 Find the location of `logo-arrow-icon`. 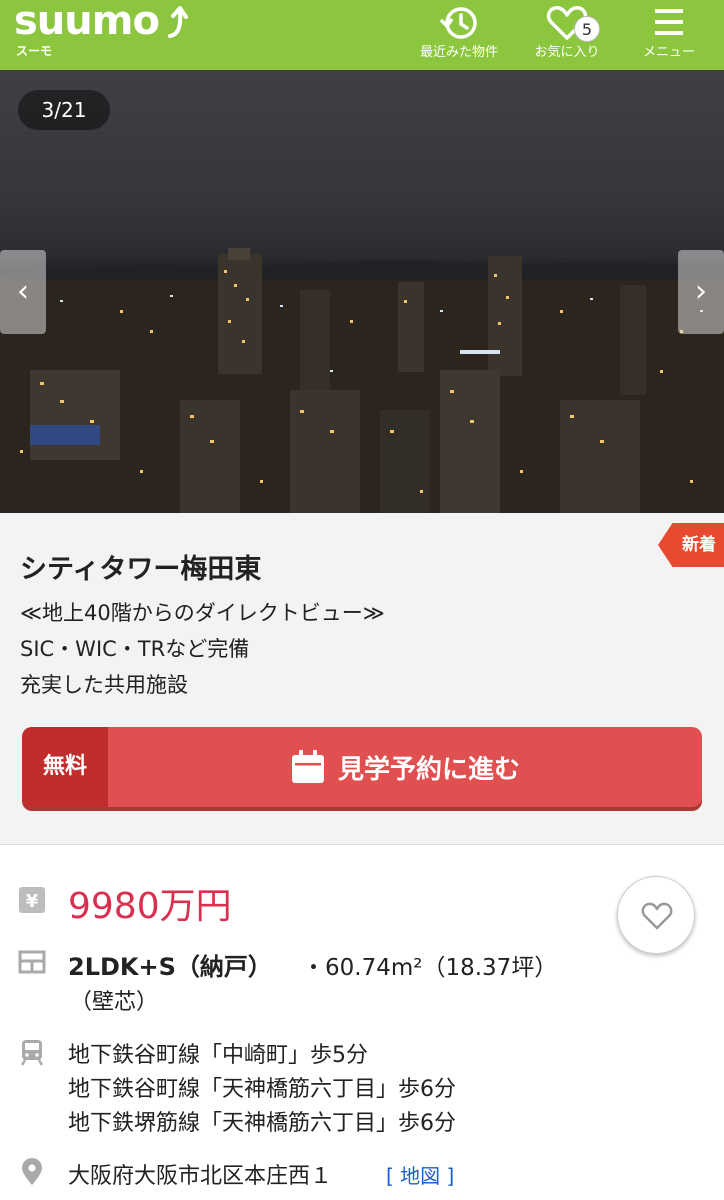

logo-arrow-icon is located at coordinates (178, 22).